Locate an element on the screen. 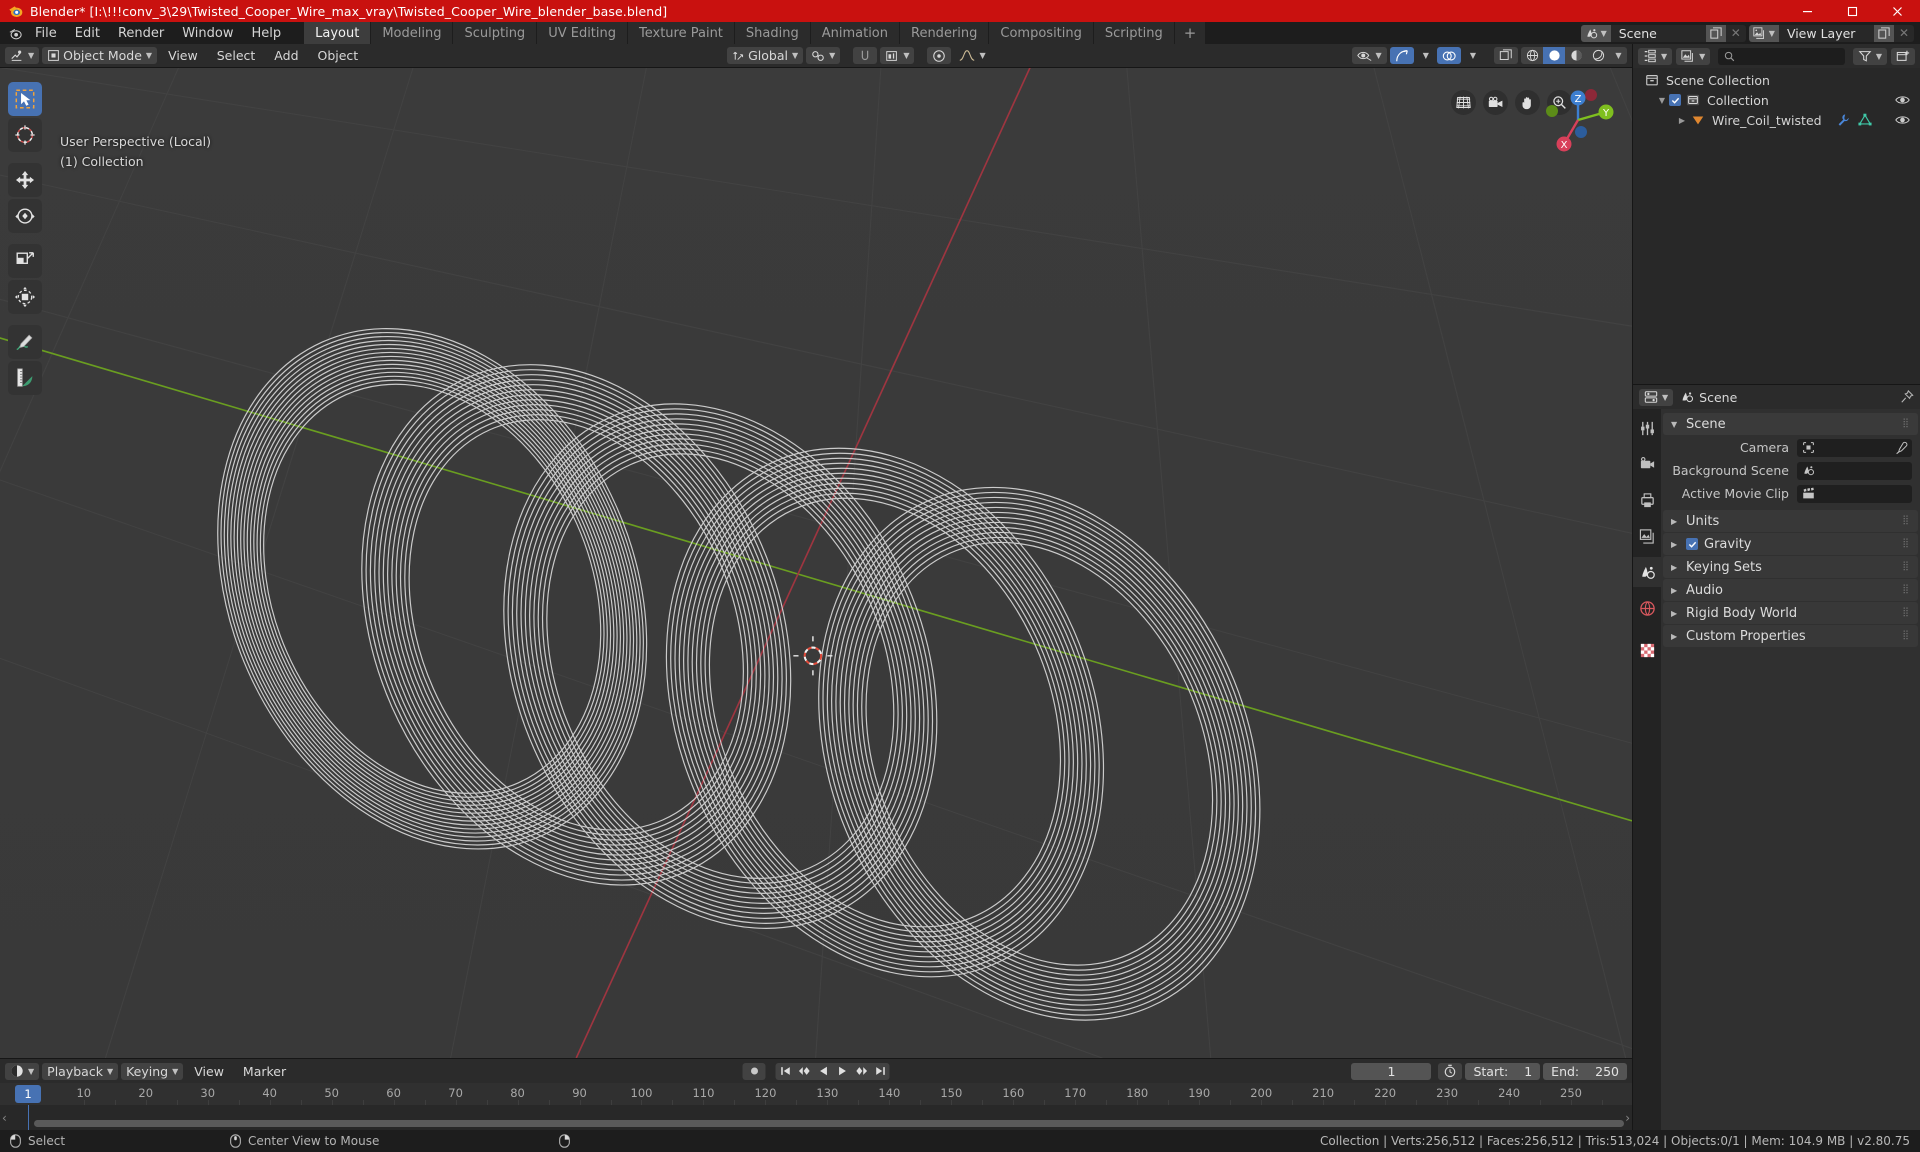 The image size is (1920, 1152). outliner-search-input is located at coordinates (1781, 56).